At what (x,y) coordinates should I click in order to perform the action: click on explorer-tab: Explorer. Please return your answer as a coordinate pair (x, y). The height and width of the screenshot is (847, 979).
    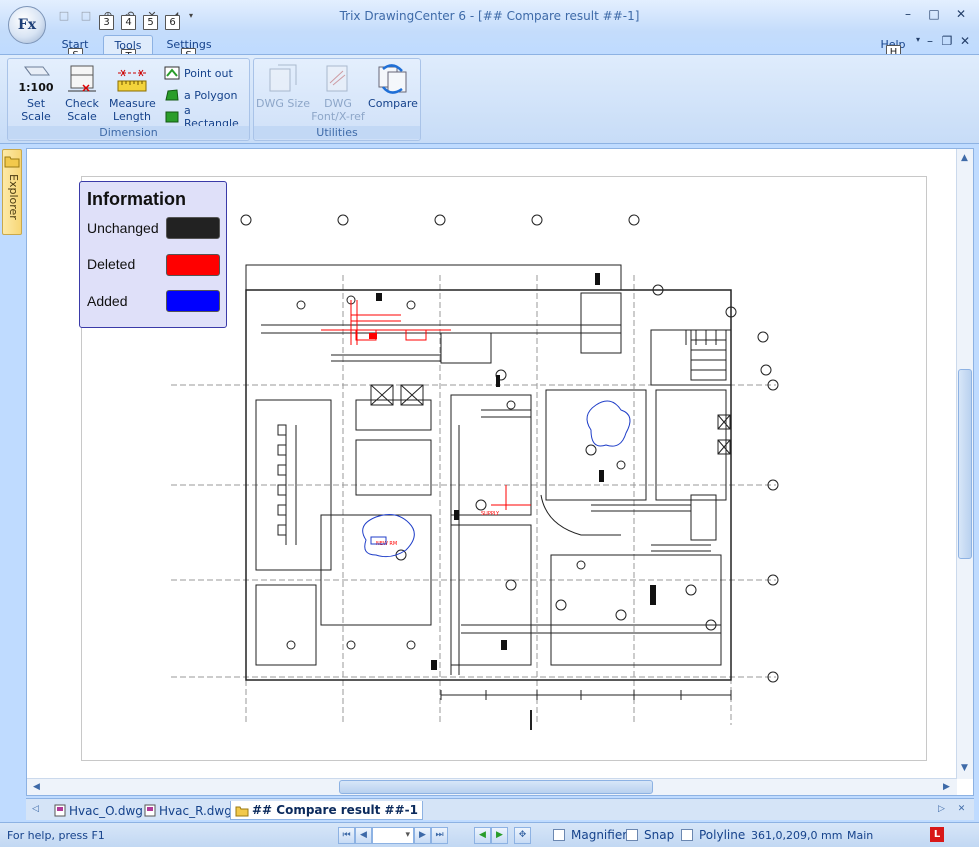
    Looking at the image, I should click on (12, 192).